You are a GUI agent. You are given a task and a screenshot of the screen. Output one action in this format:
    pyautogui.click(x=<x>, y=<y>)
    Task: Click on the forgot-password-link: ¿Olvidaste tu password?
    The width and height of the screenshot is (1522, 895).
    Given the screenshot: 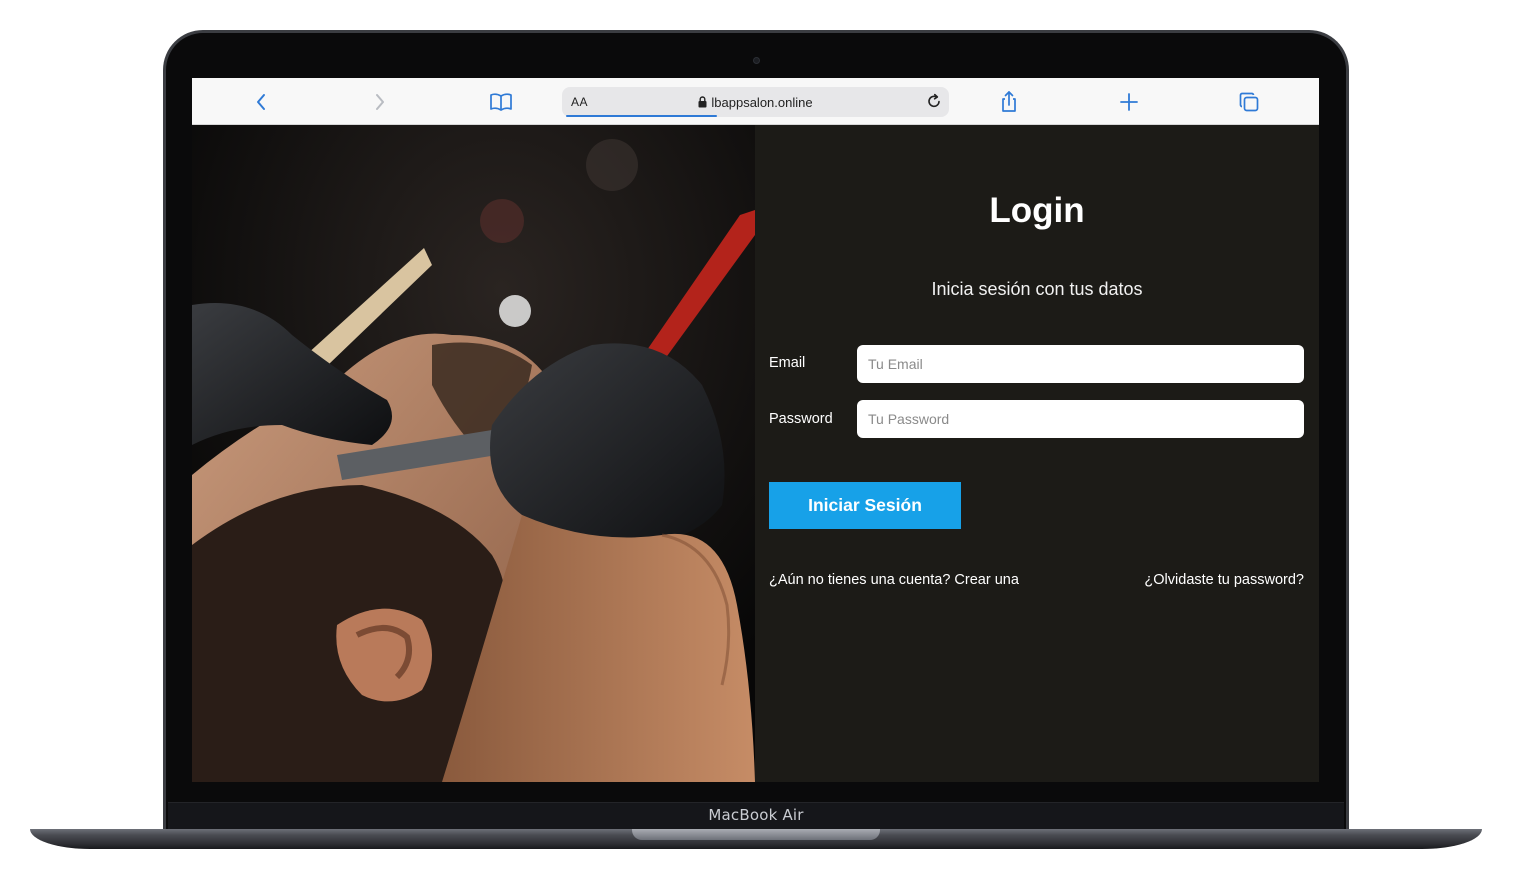 What is the action you would take?
    pyautogui.click(x=1224, y=580)
    